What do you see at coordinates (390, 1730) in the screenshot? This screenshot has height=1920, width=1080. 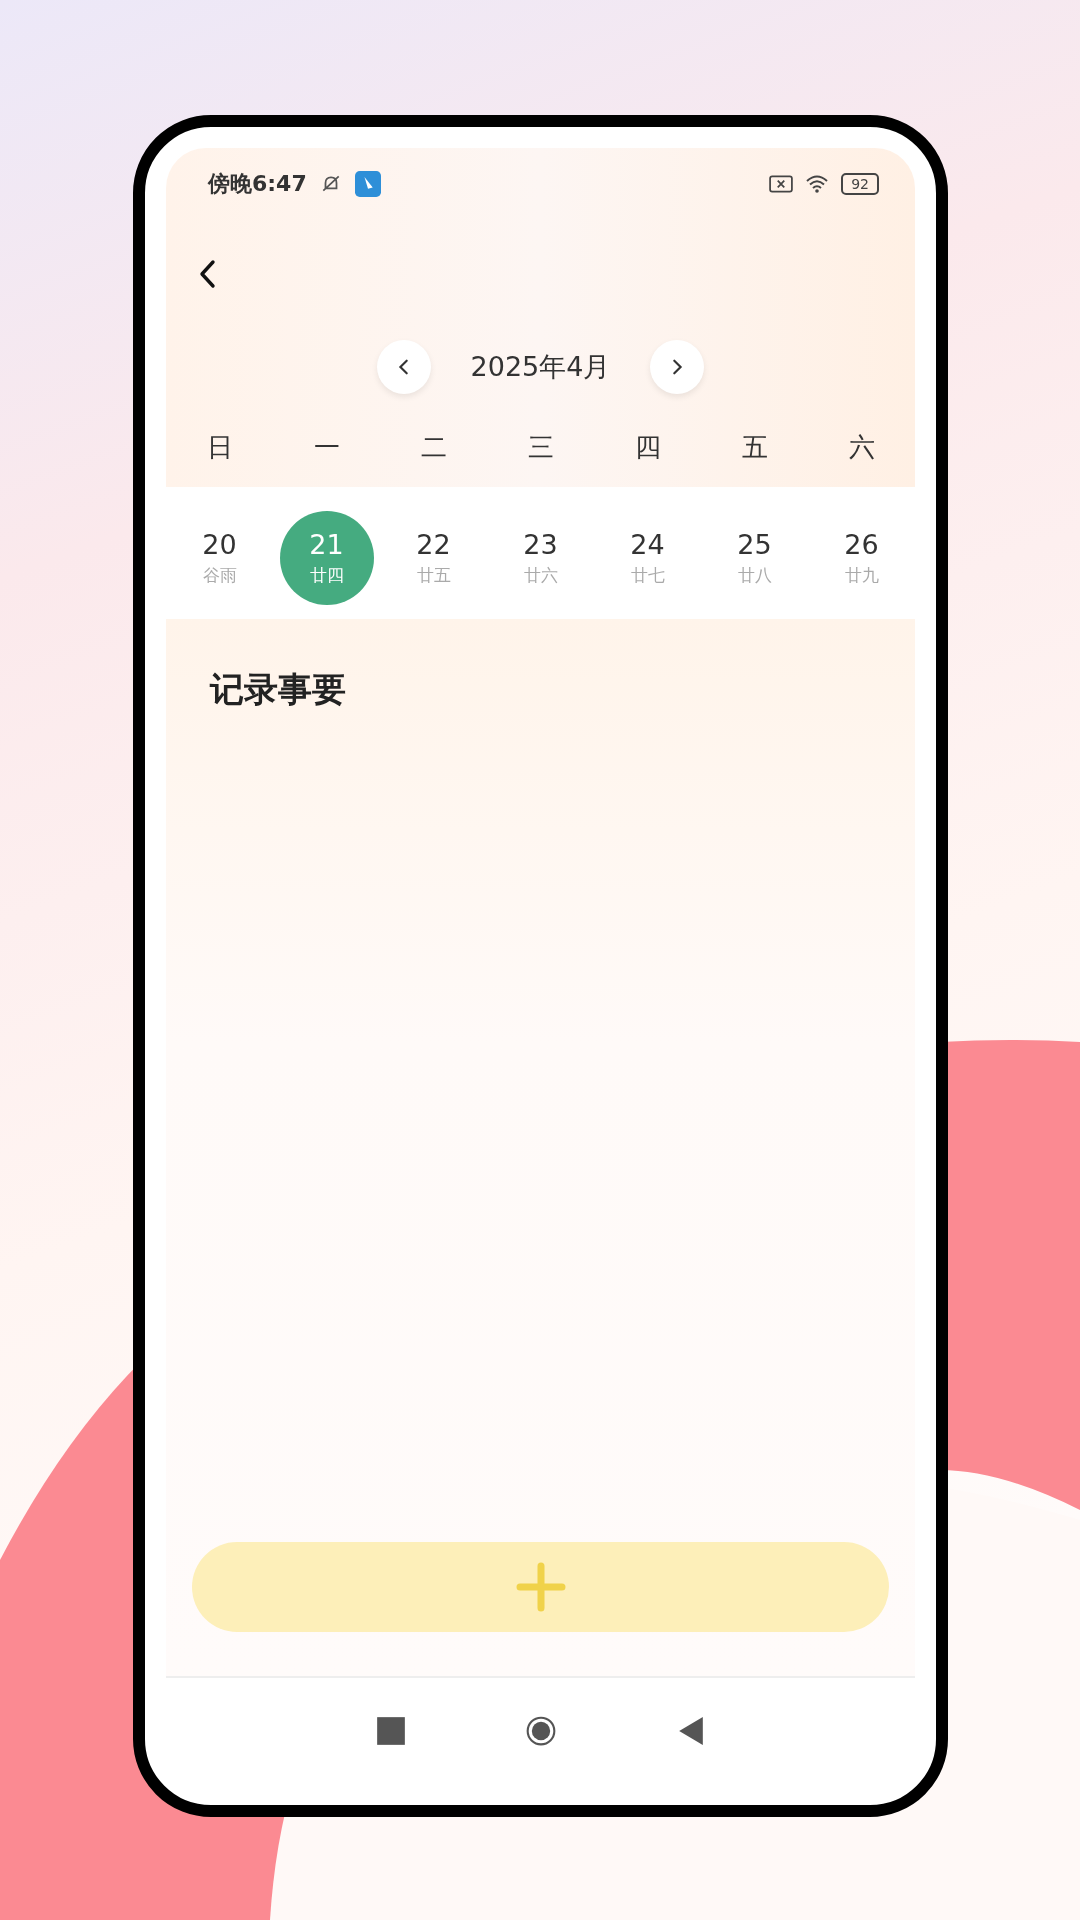 I see `recents-icon` at bounding box center [390, 1730].